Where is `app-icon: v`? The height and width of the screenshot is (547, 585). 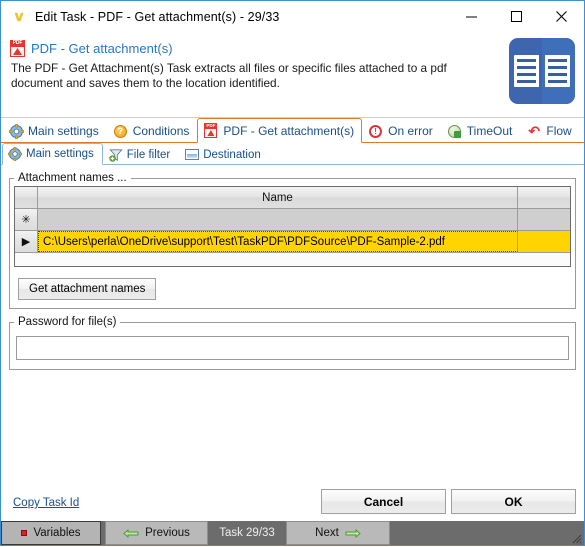 app-icon: v is located at coordinates (19, 17).